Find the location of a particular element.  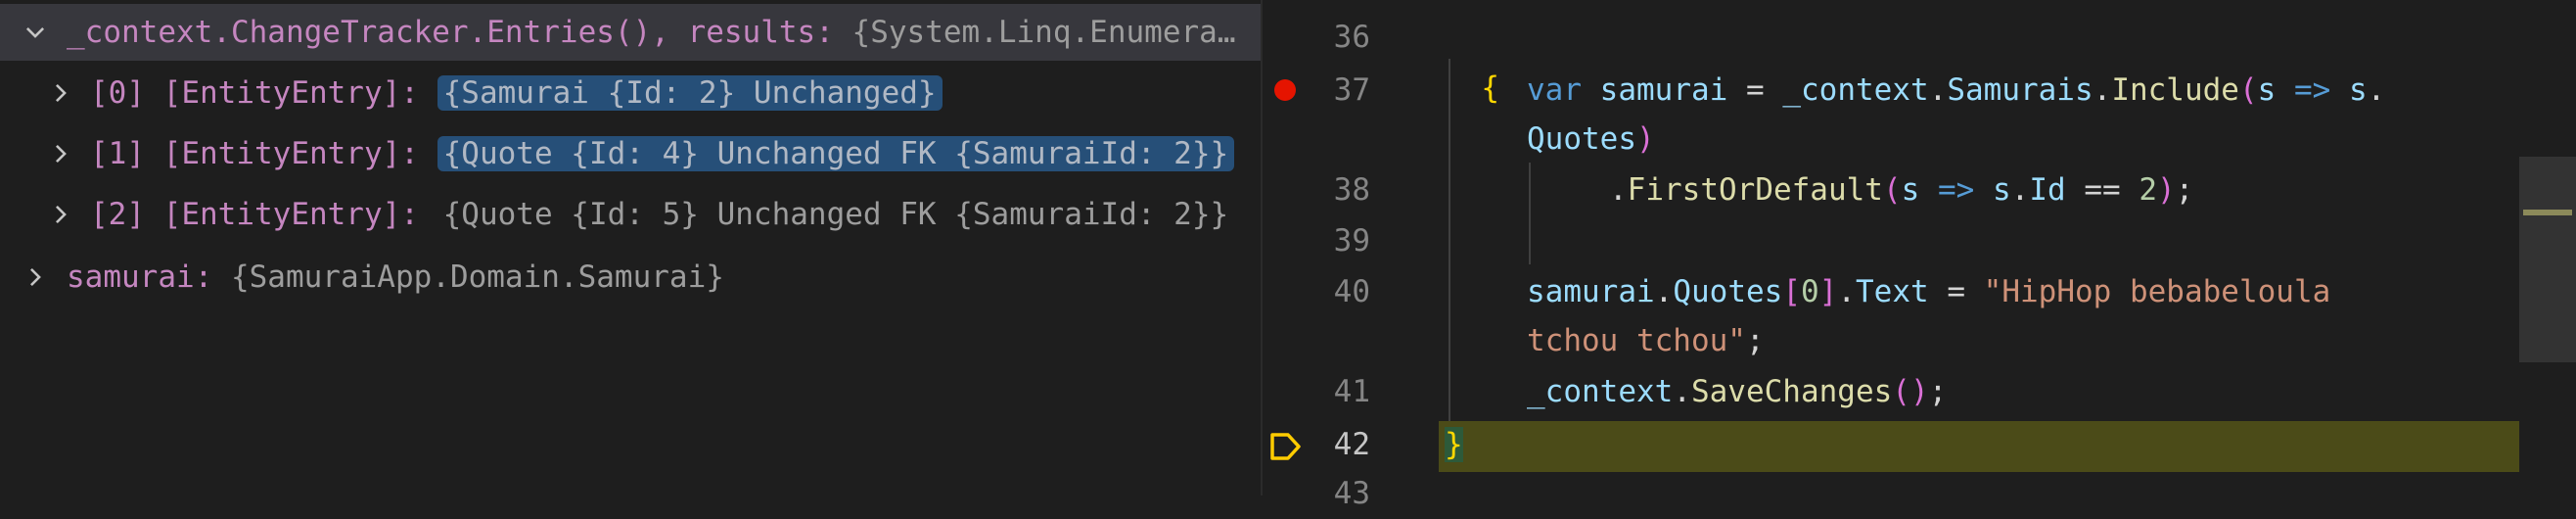

line-number: 36 is located at coordinates (1351, 37).